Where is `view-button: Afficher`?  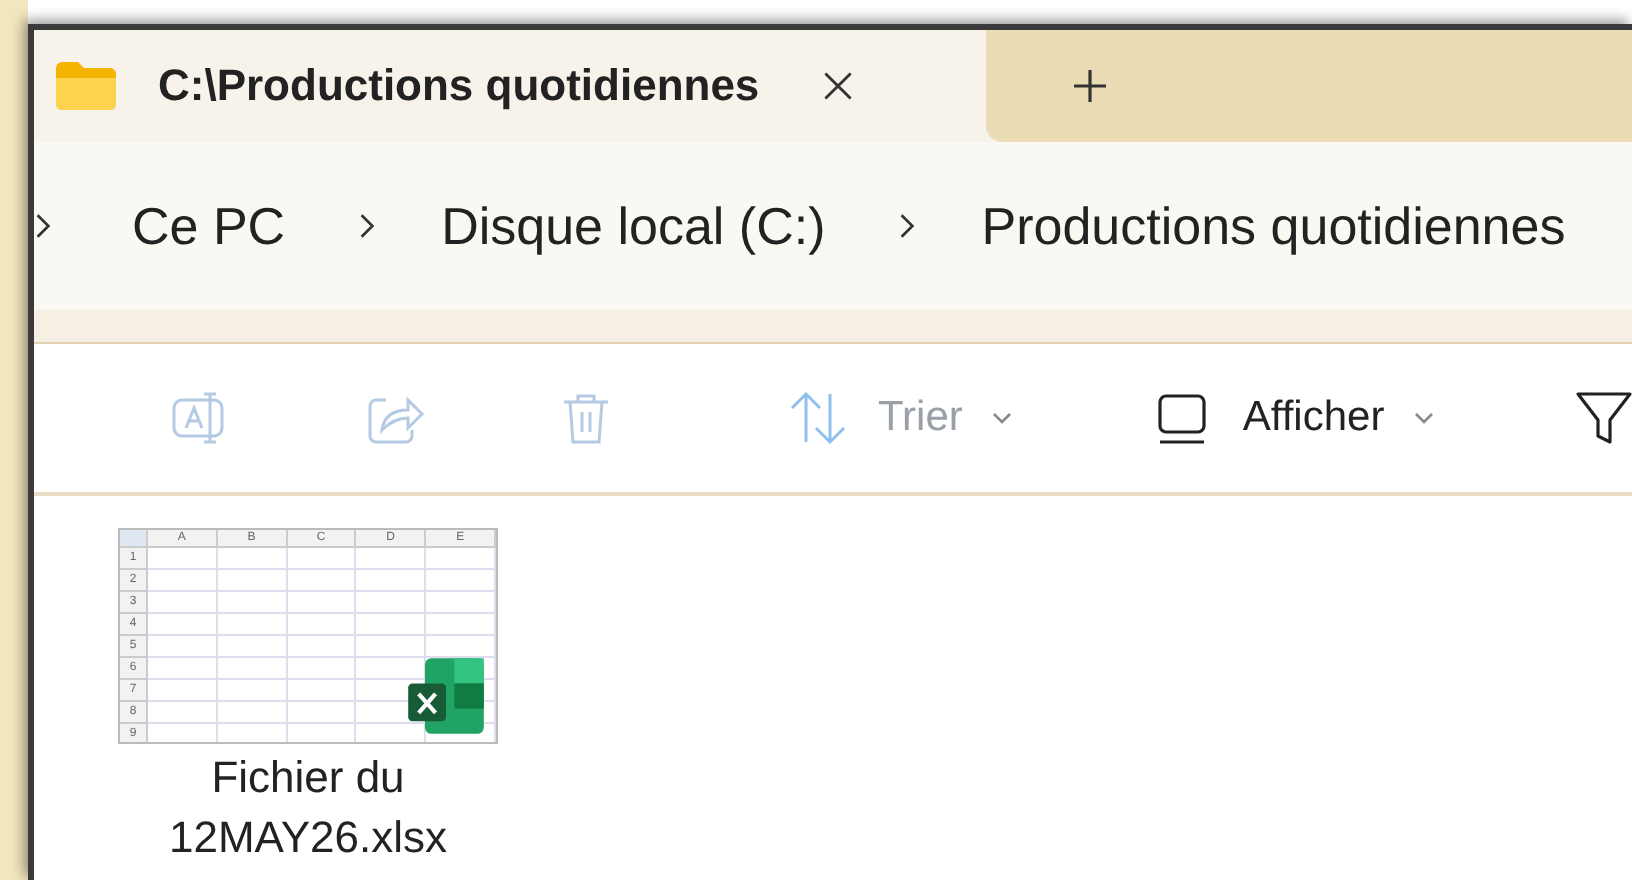 view-button: Afficher is located at coordinates (1293, 418).